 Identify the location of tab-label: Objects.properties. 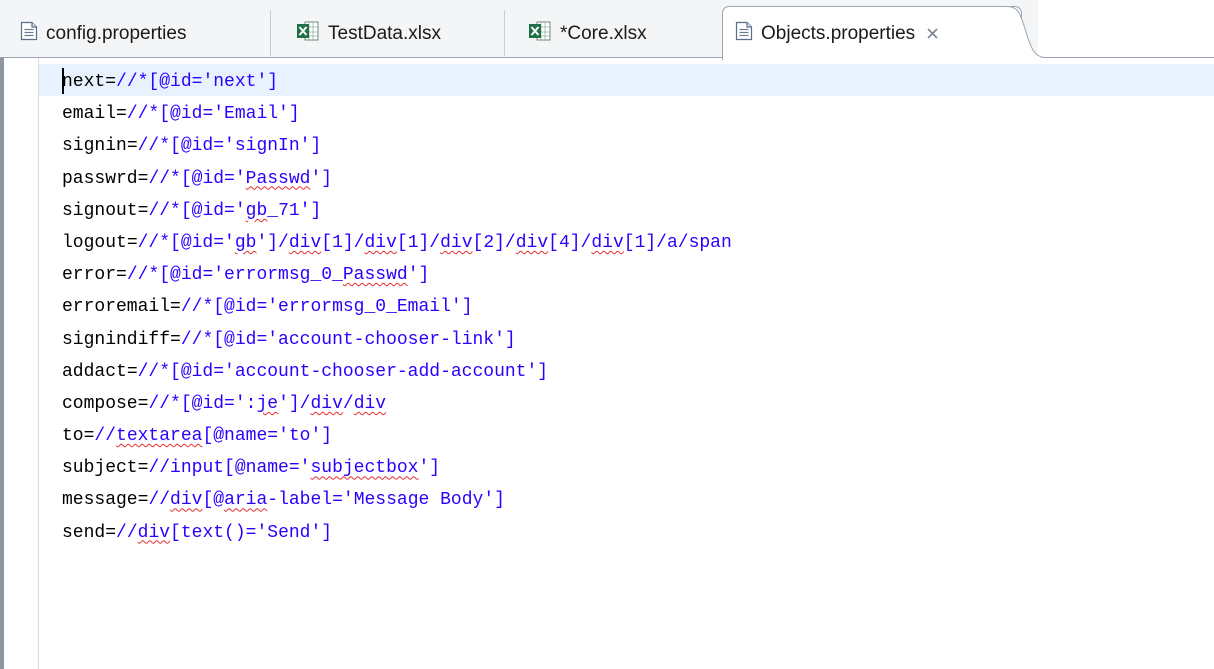
(838, 33).